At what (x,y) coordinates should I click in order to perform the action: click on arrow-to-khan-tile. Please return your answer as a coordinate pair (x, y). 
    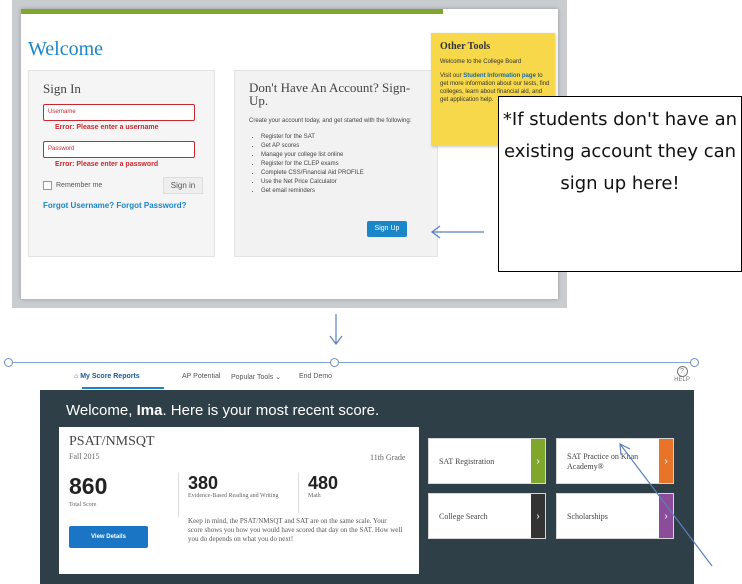
    Looking at the image, I should click on (666, 504).